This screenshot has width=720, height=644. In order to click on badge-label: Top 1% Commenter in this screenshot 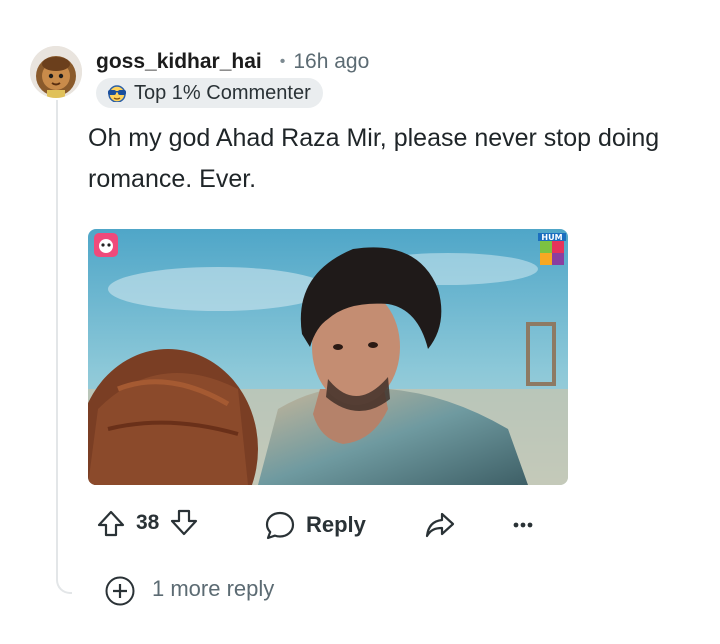, I will do `click(222, 92)`.